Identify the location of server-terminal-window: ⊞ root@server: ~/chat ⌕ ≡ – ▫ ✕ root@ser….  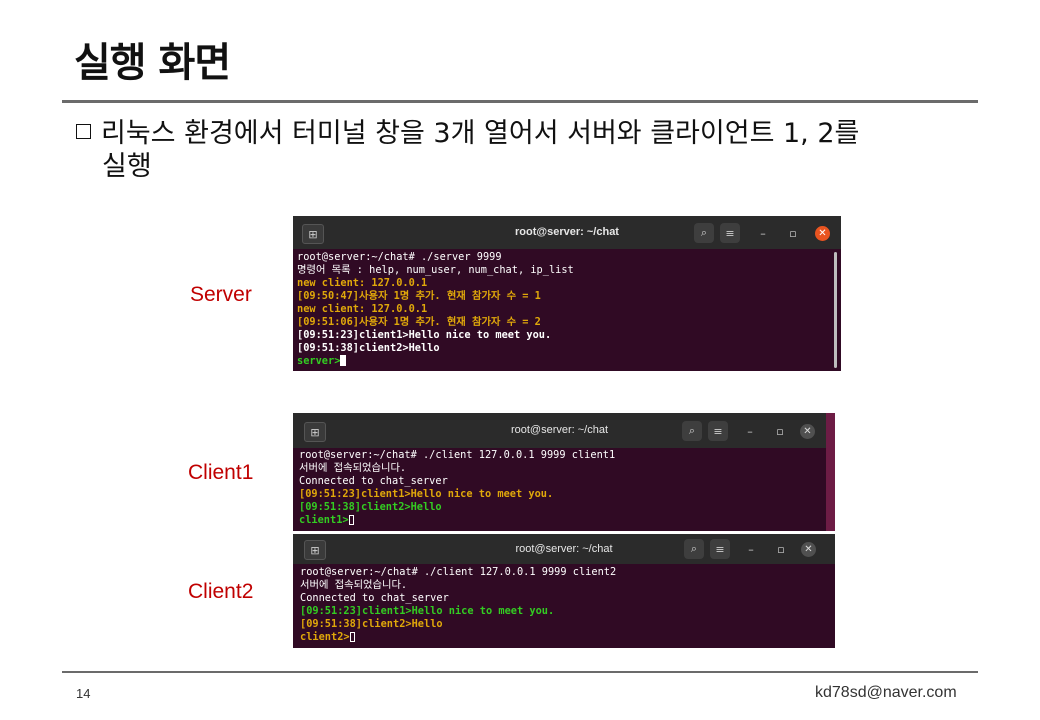
(567, 293).